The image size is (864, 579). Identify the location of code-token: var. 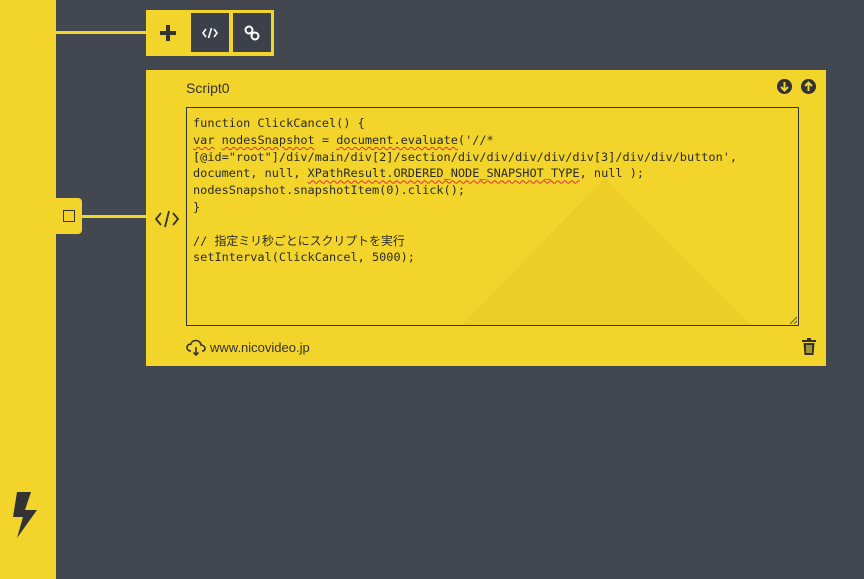
(204, 139).